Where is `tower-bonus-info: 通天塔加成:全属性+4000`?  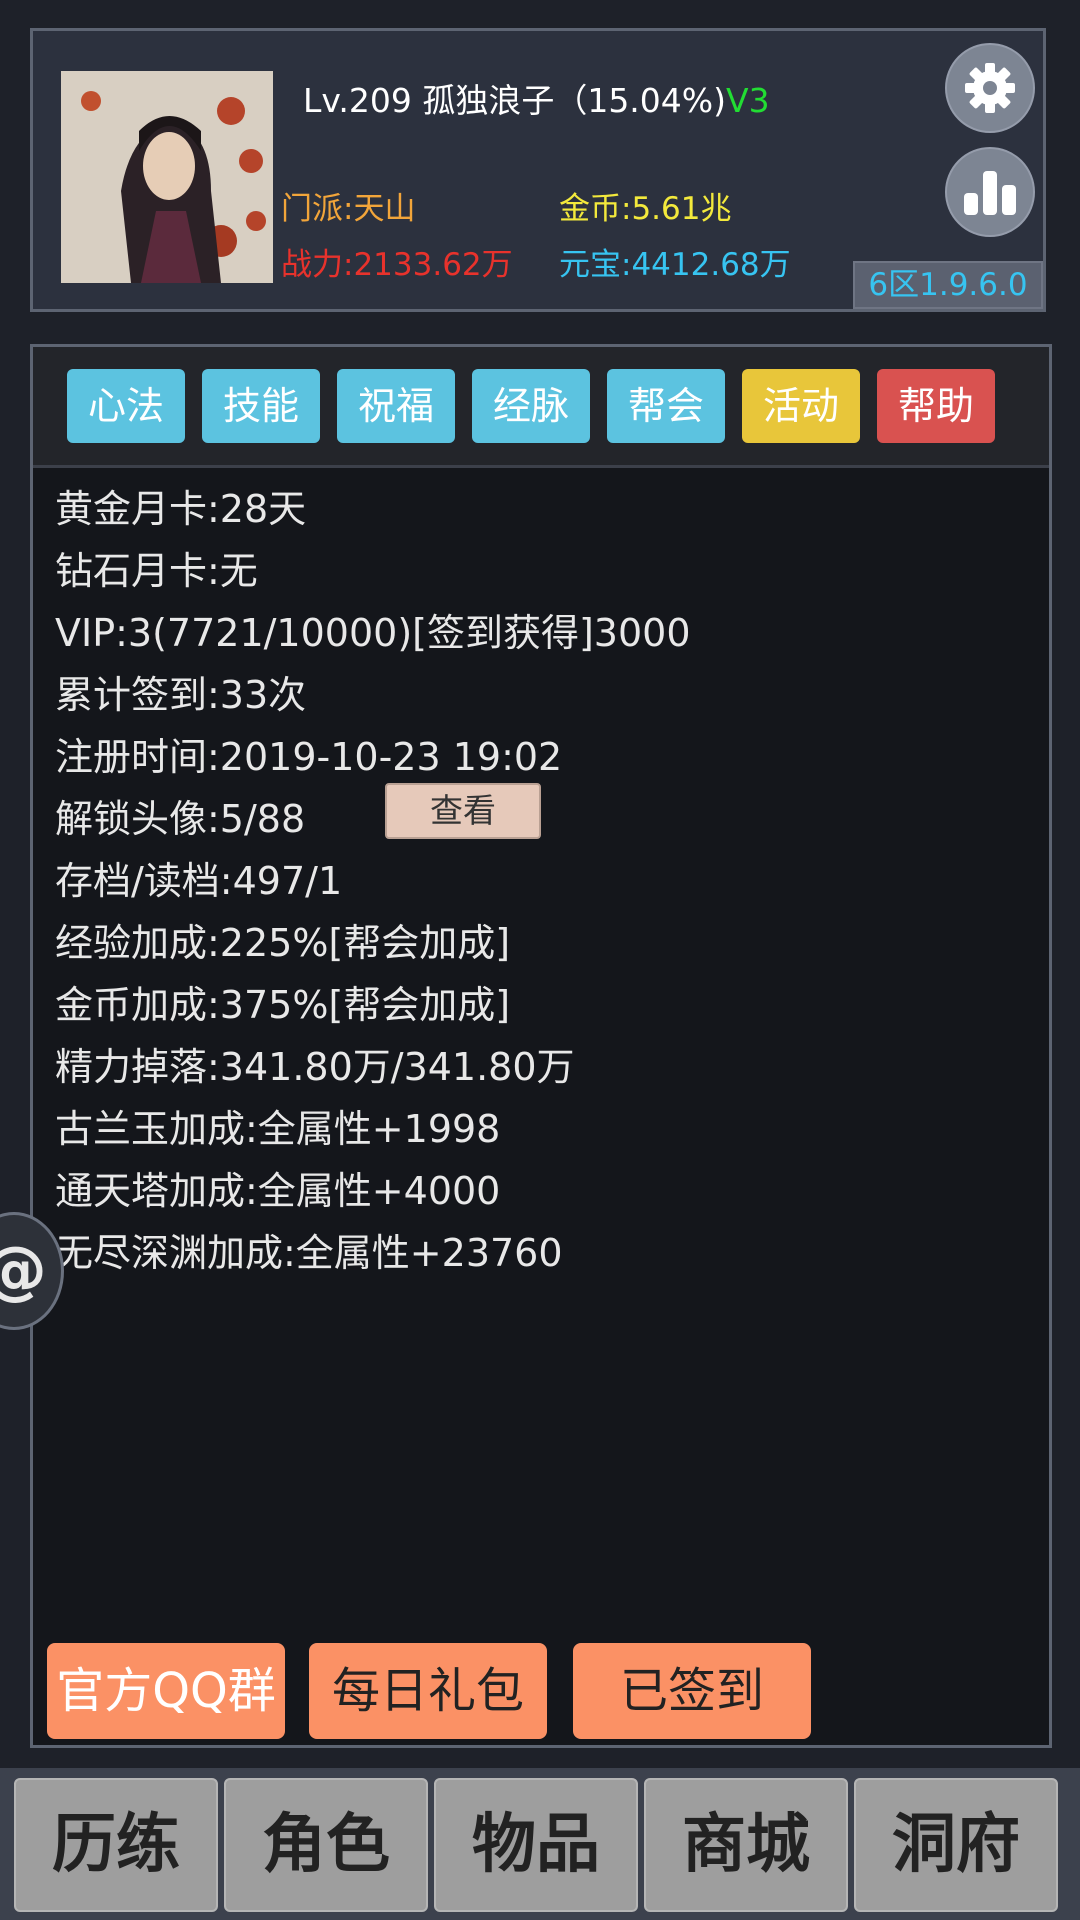
tower-bonus-info: 通天塔加成:全属性+4000 is located at coordinates (278, 1191).